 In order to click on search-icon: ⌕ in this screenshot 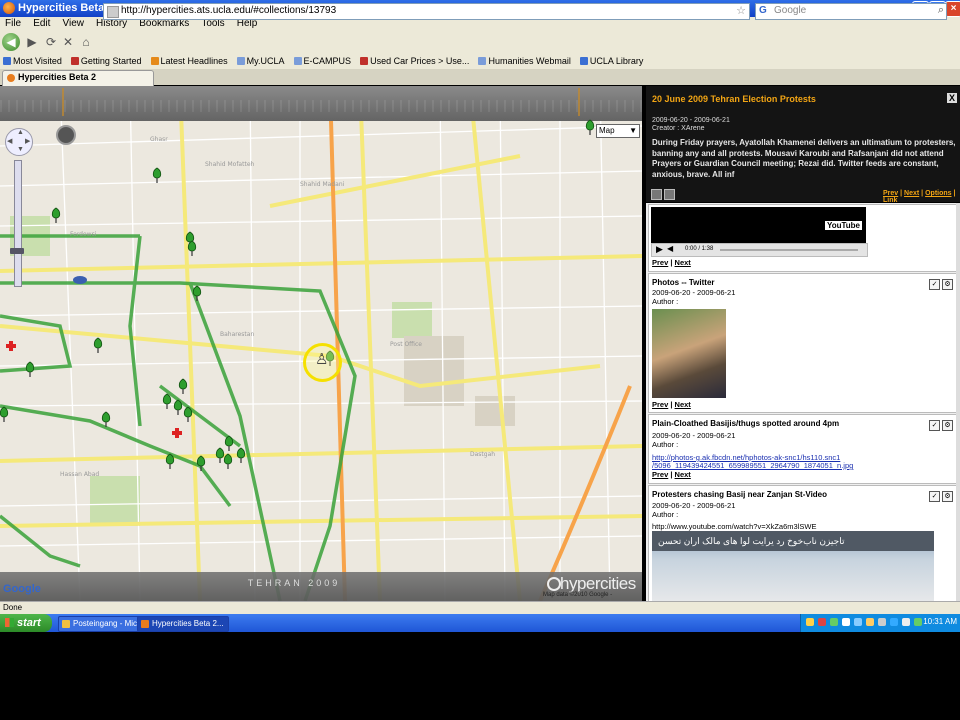, I will do `click(941, 10)`.